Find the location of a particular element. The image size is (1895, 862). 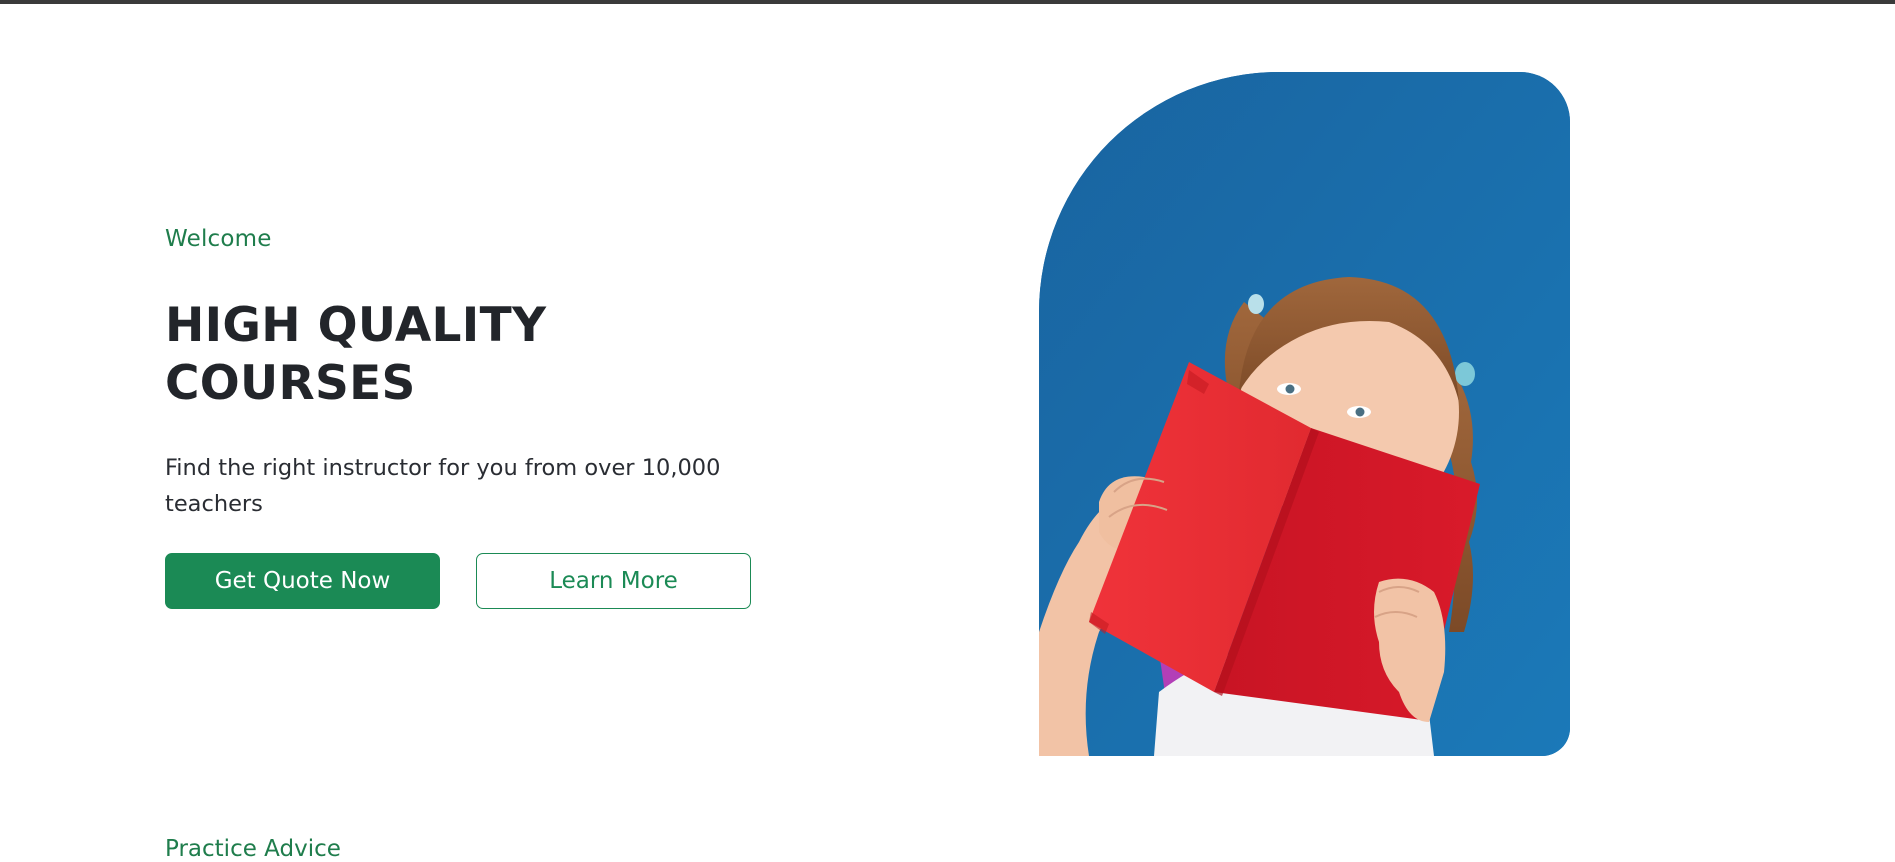

hero-headline: HIGH QUALITY COURSES is located at coordinates (425, 355).